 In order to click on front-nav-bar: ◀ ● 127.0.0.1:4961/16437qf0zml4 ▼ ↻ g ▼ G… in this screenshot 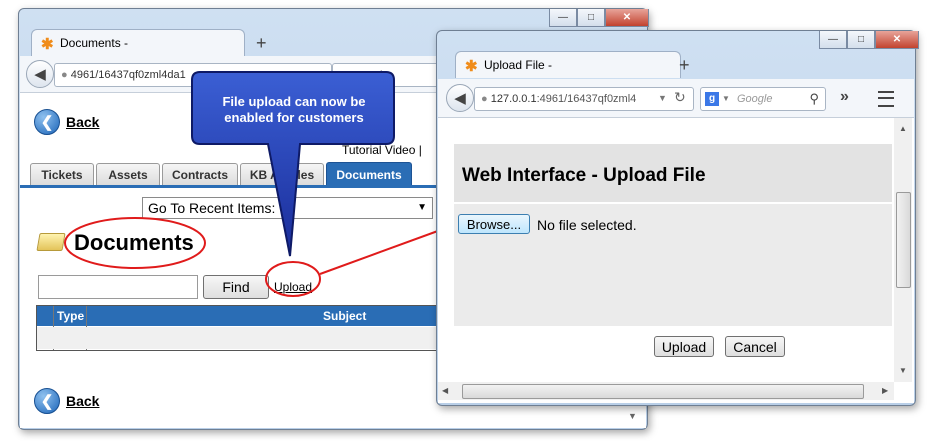, I will do `click(676, 98)`.